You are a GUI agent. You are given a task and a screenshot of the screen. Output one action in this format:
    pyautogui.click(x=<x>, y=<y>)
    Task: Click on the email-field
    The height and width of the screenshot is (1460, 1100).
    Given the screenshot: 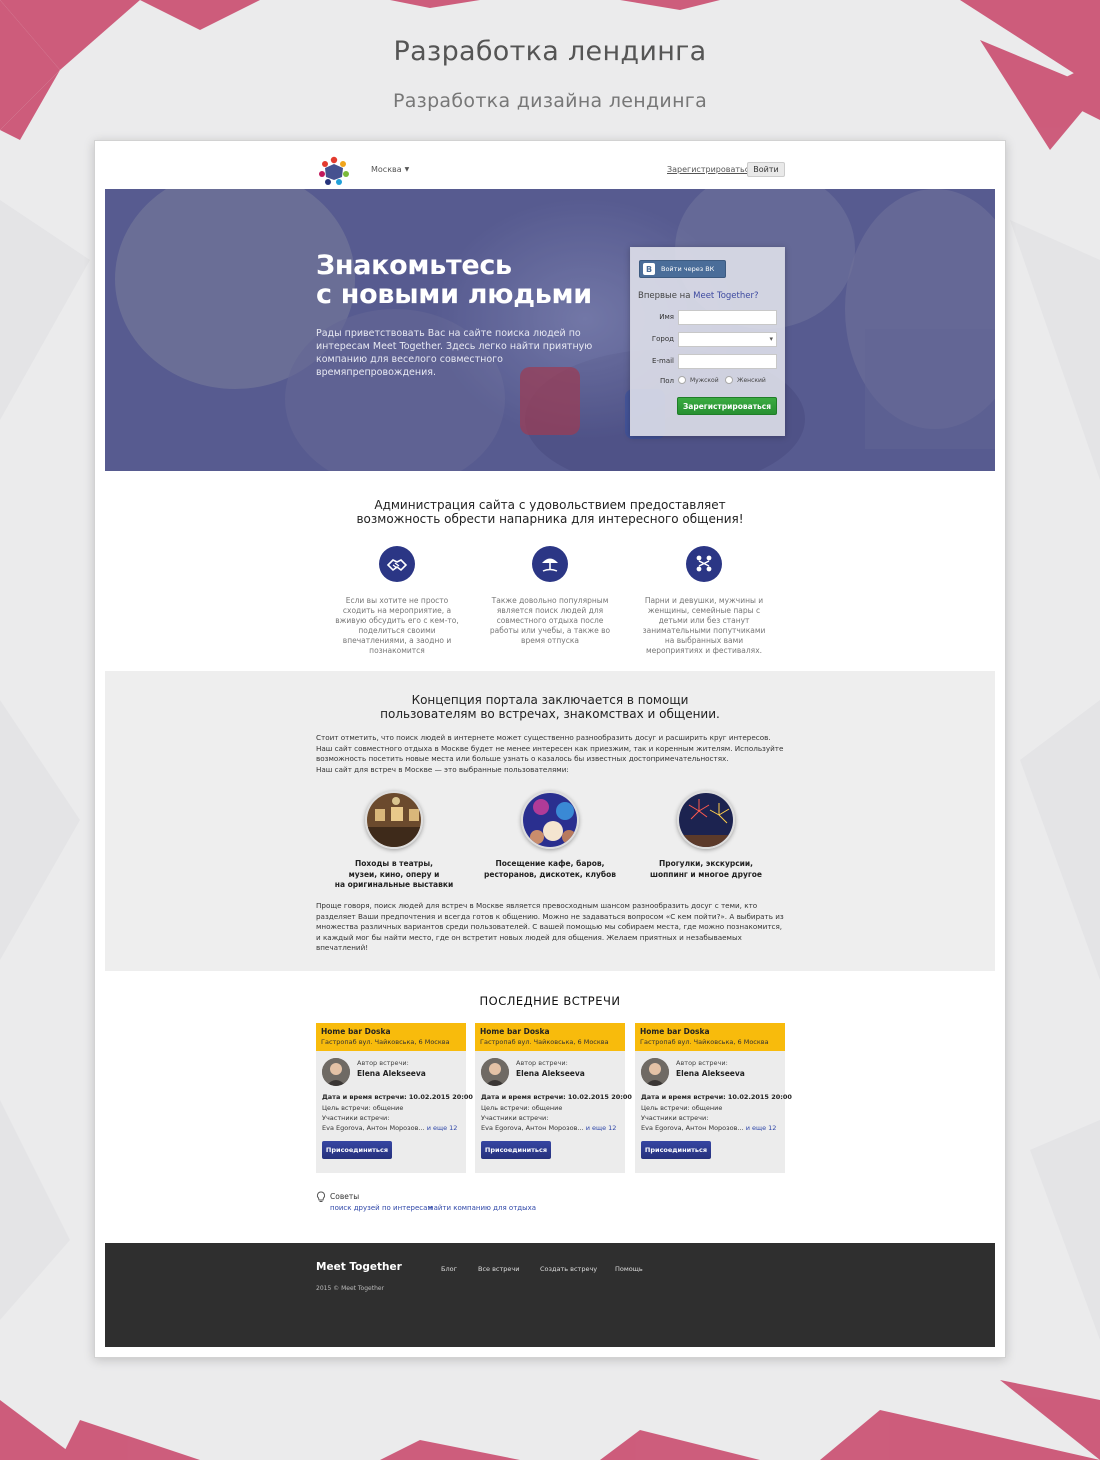 What is the action you would take?
    pyautogui.click(x=727, y=361)
    